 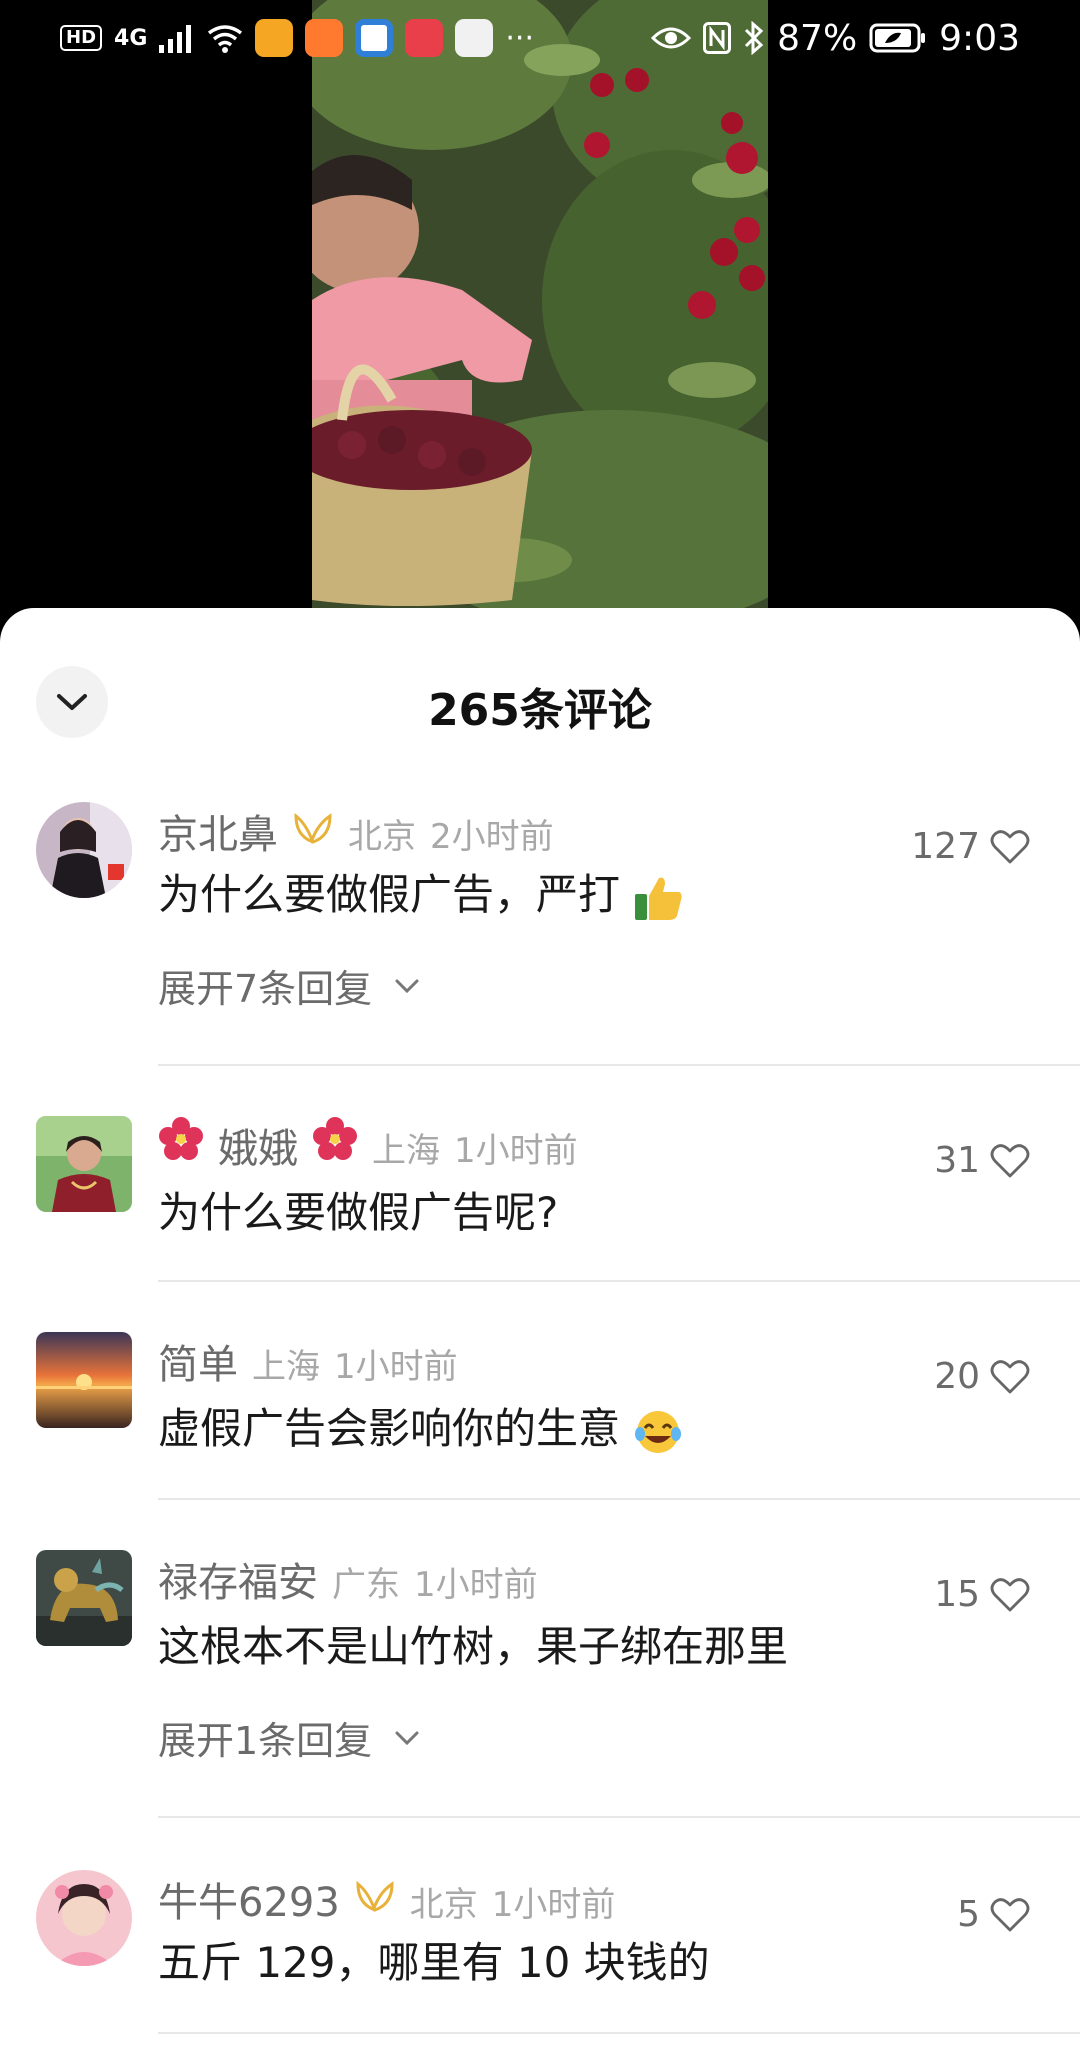 What do you see at coordinates (434, 1962) in the screenshot?
I see `comment-text: 五斤 129，哪里有 10 块钱的` at bounding box center [434, 1962].